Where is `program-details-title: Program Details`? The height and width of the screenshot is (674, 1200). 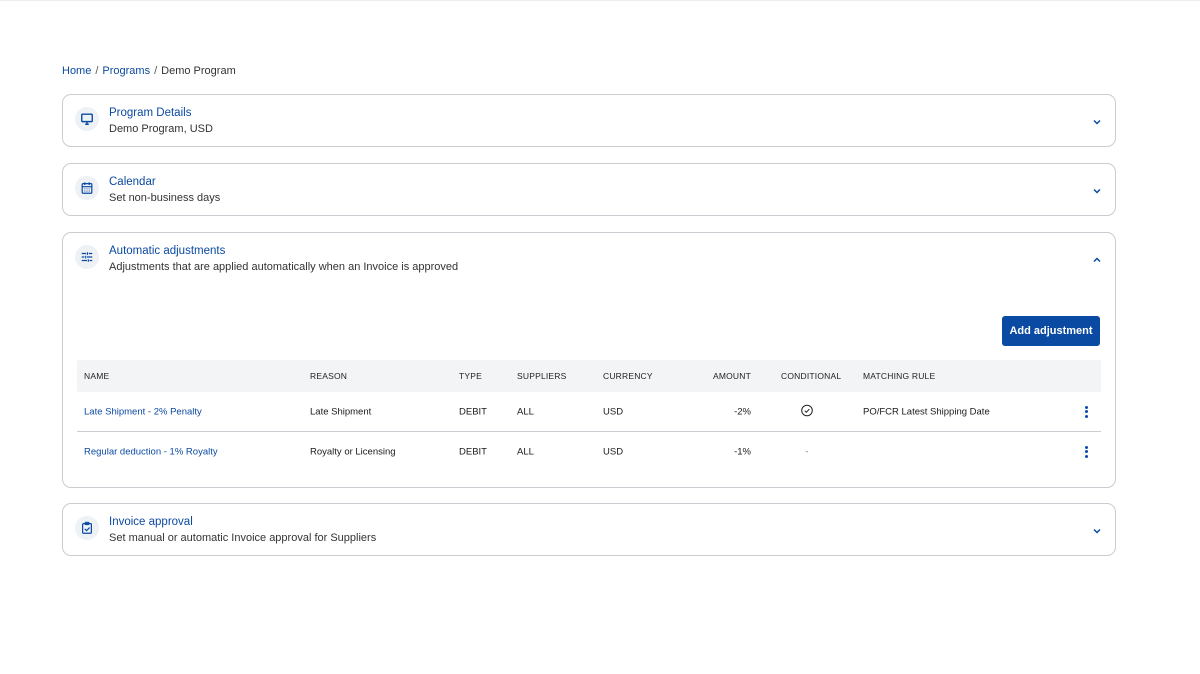
program-details-title: Program Details is located at coordinates (150, 113).